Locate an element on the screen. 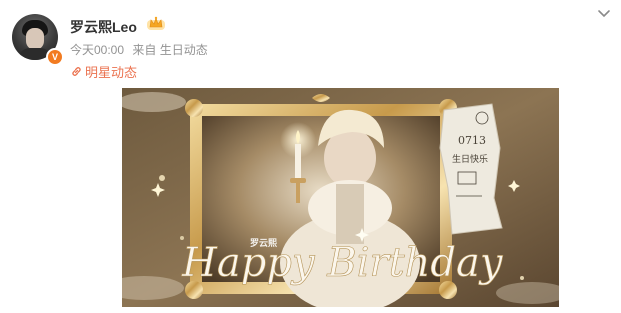 Image resolution: width=621 pixels, height=313 pixels. post-meta: 今天00:00 来自 生日动态 is located at coordinates (139, 49).